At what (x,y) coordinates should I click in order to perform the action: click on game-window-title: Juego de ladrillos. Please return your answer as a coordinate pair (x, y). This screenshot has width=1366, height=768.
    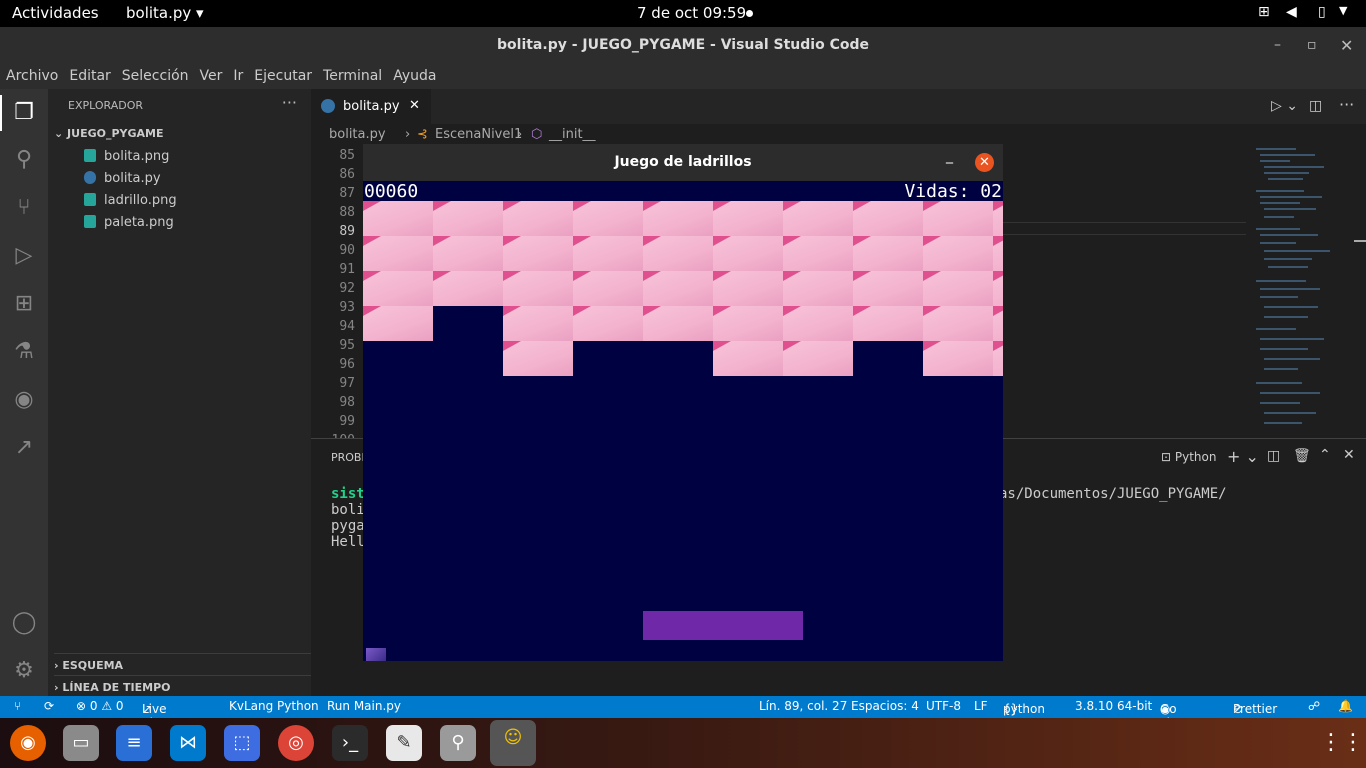
    Looking at the image, I should click on (683, 162).